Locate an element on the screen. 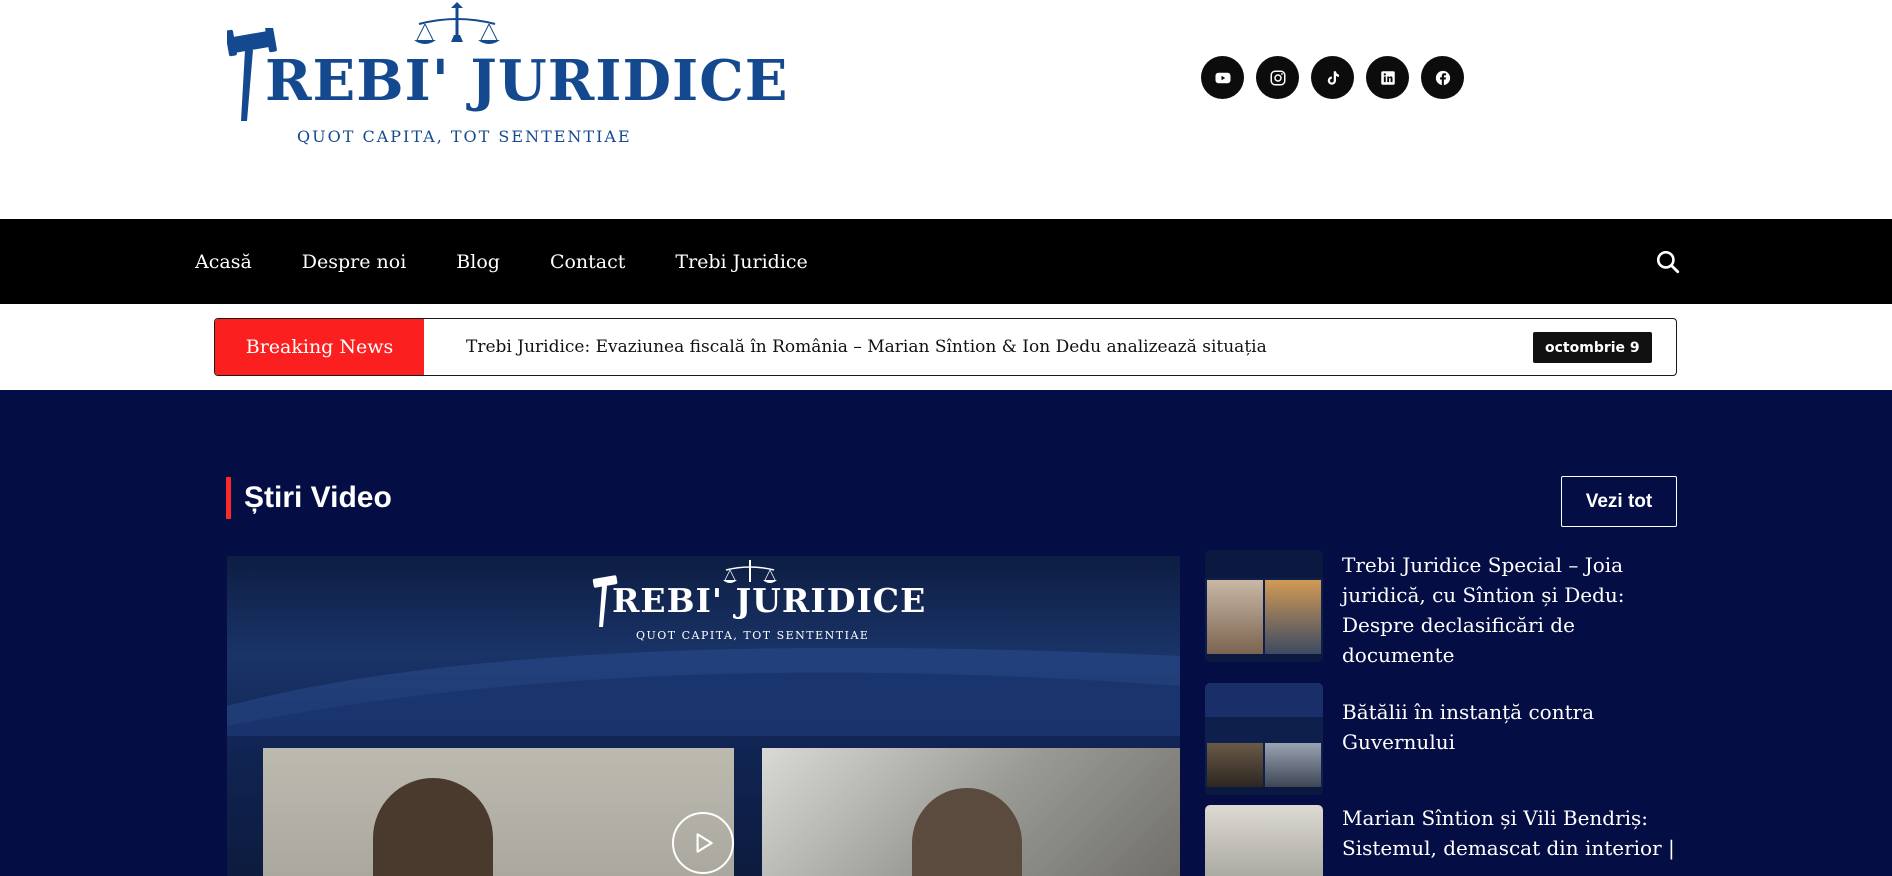  linkedin-icon is located at coordinates (1387, 77).